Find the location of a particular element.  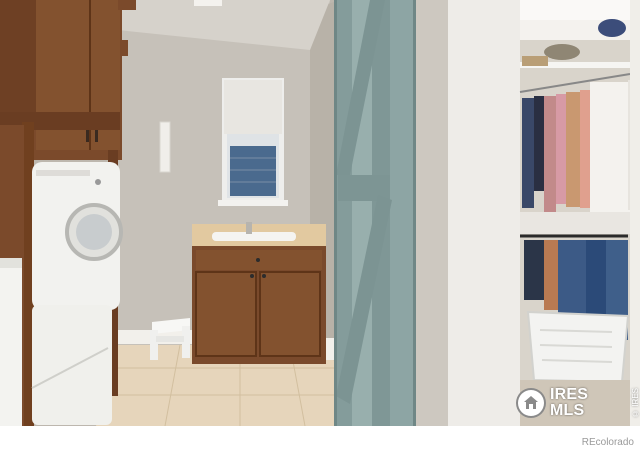

ires-watermark: IRES MLS © IRES is located at coordinates (578, 403).